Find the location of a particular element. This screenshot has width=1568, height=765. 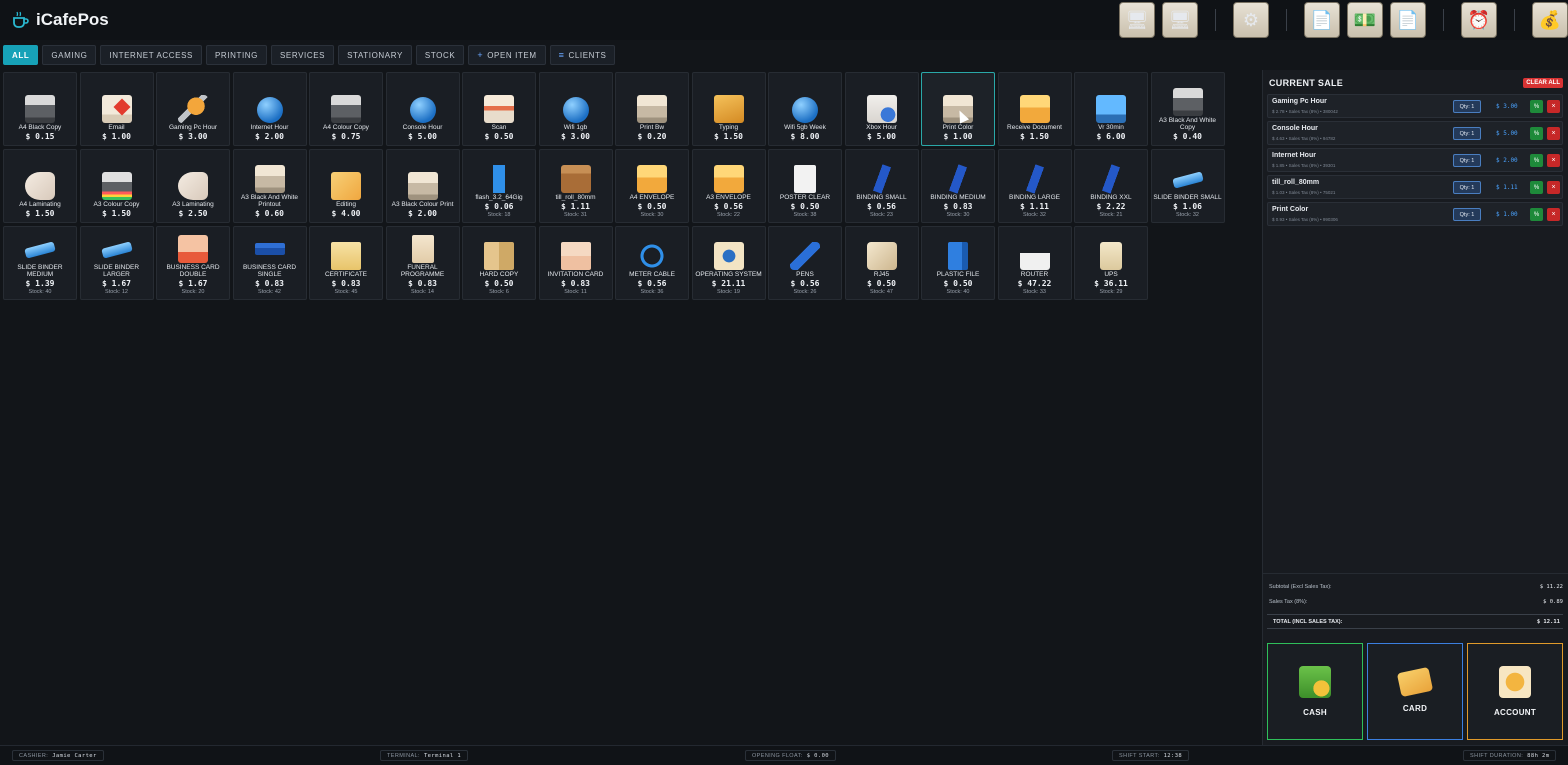

product-tile: METER CABLE $ 0.56 Stock: 36 is located at coordinates (652, 263).